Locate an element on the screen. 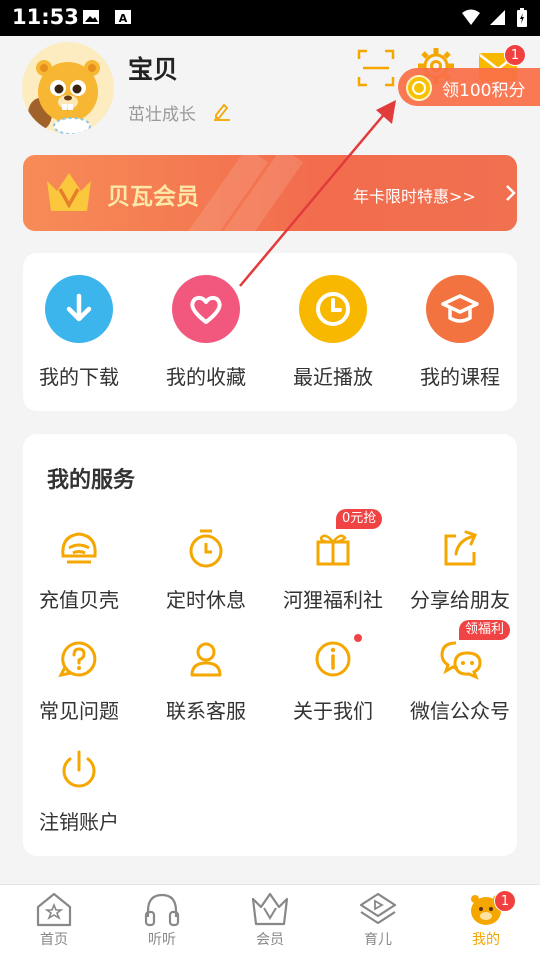 The height and width of the screenshot is (961, 540). service-delete-account: 注销账户 is located at coordinates (79, 791).